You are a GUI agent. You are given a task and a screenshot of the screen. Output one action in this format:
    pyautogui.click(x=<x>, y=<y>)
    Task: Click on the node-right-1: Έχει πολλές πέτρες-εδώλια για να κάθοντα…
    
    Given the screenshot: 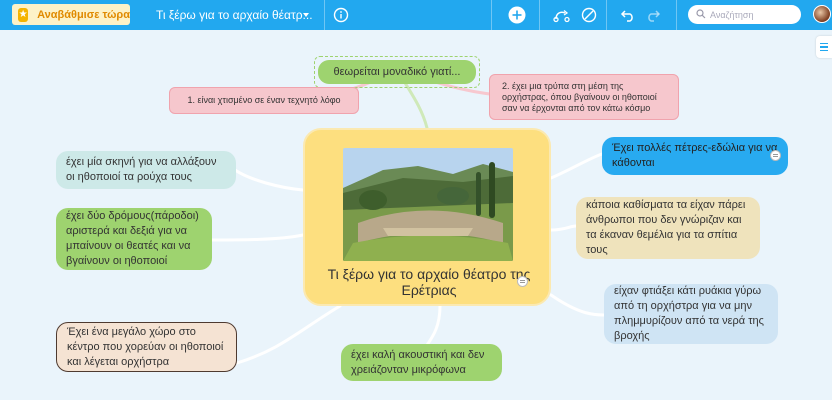 What is the action you would take?
    pyautogui.click(x=695, y=156)
    